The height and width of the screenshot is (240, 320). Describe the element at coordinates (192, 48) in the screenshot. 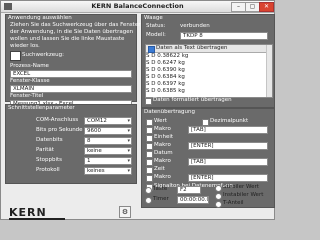

I see `text-transfer-label: Daten als Text übertragen` at that location.